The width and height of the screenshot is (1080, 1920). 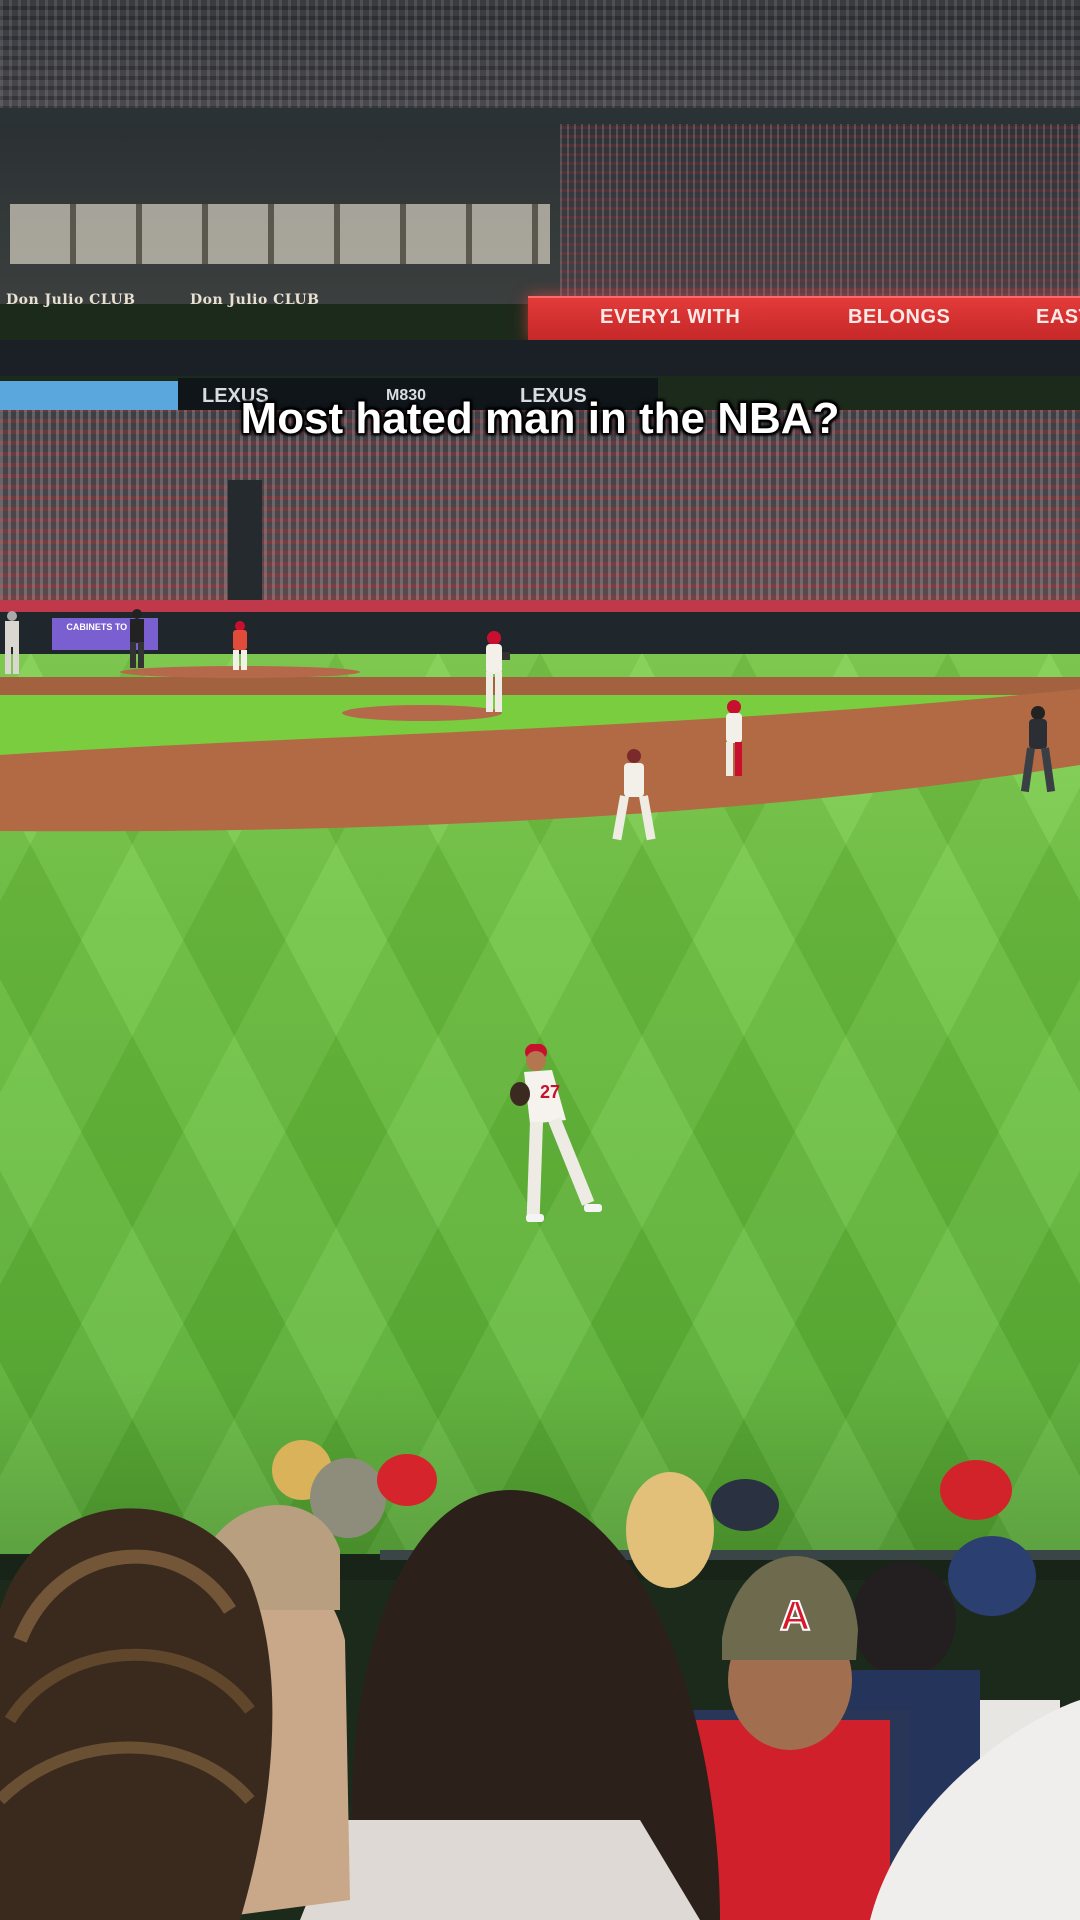 I want to click on first-baseman, so click(x=12, y=642).